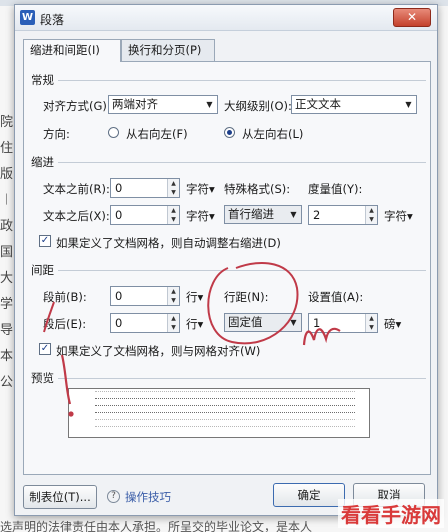 This screenshot has width=448, height=532. I want to click on space-after-value: 0, so click(119, 323).